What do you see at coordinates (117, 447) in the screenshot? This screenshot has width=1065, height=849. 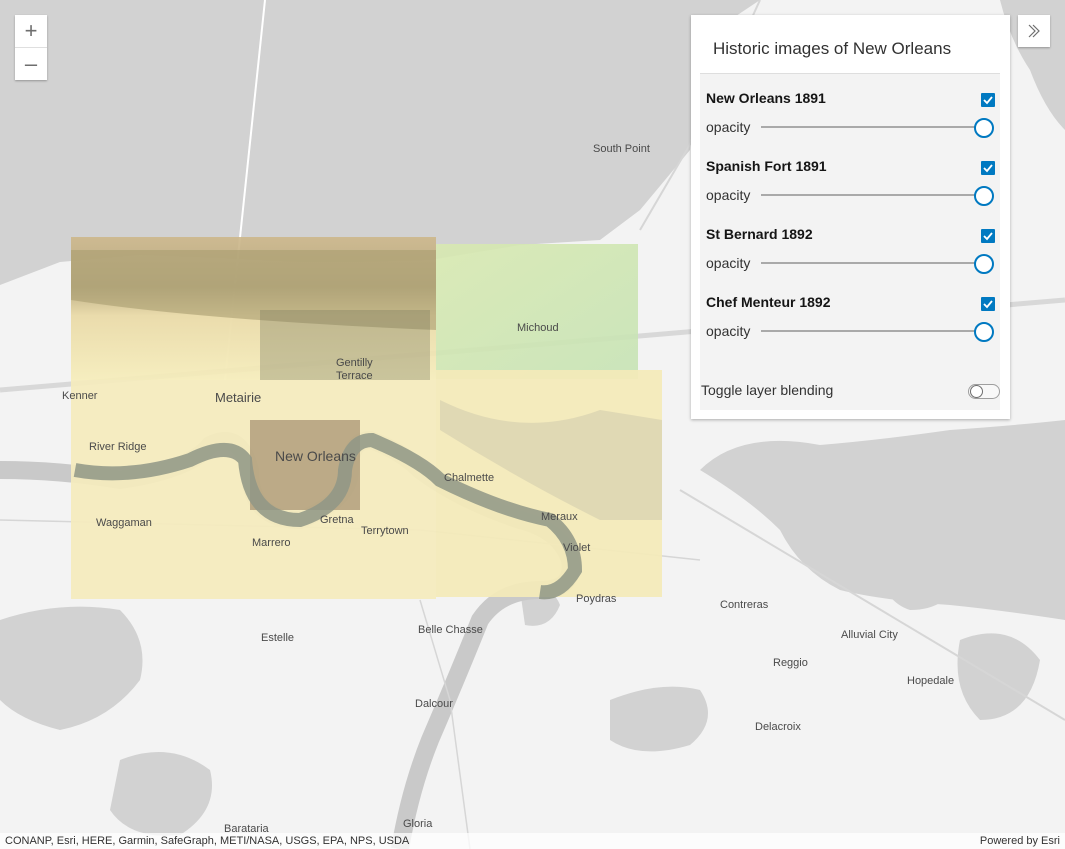 I see `place-label: River Ridge` at bounding box center [117, 447].